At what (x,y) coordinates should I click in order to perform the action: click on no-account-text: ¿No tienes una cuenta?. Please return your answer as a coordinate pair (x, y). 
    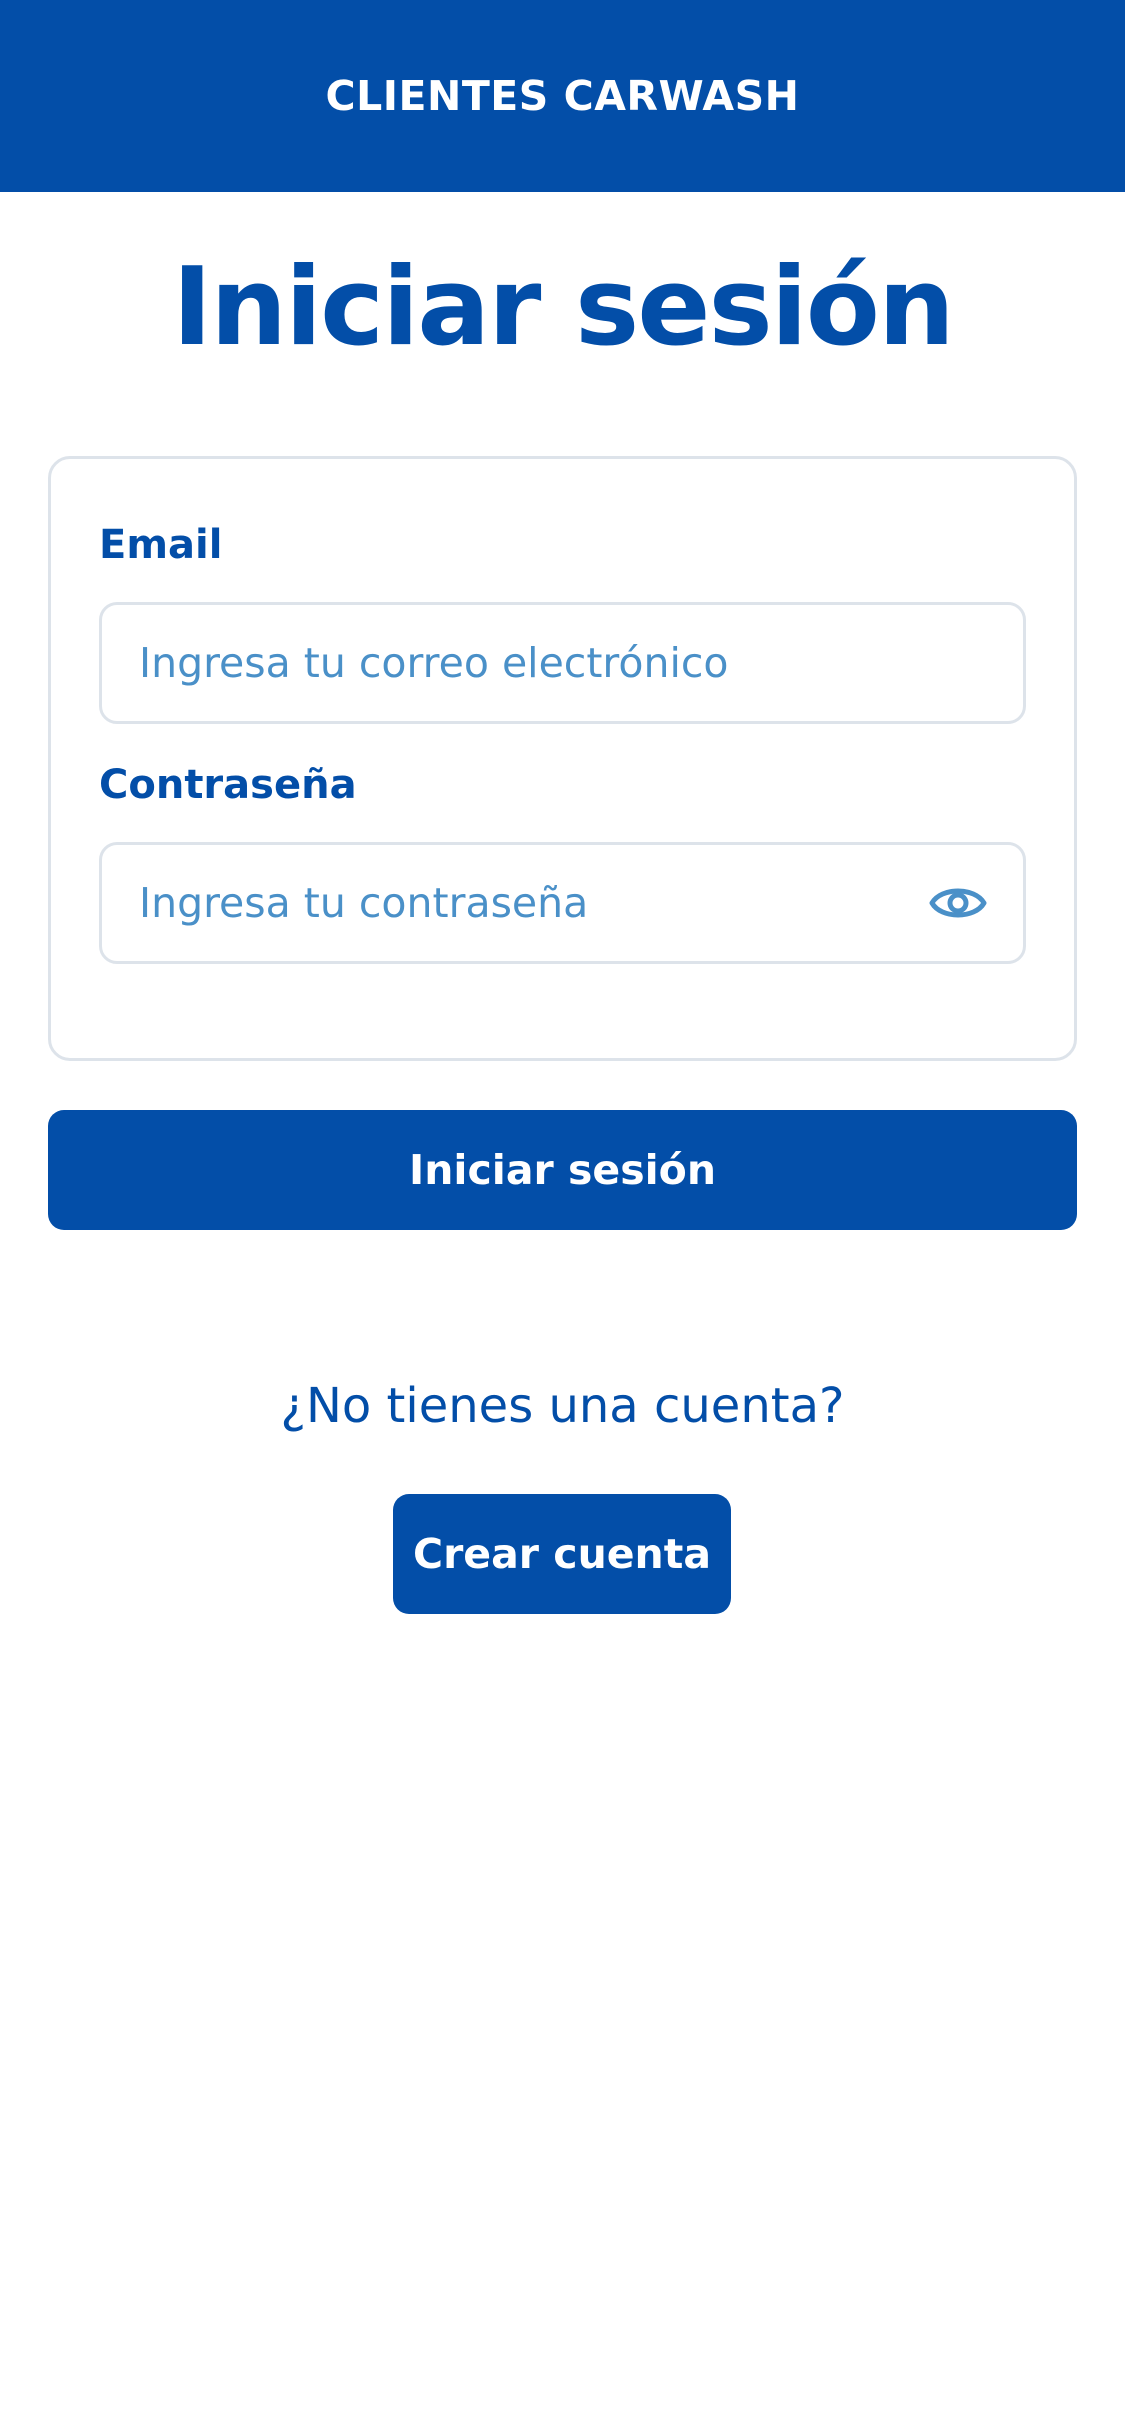
    Looking at the image, I should click on (562, 1406).